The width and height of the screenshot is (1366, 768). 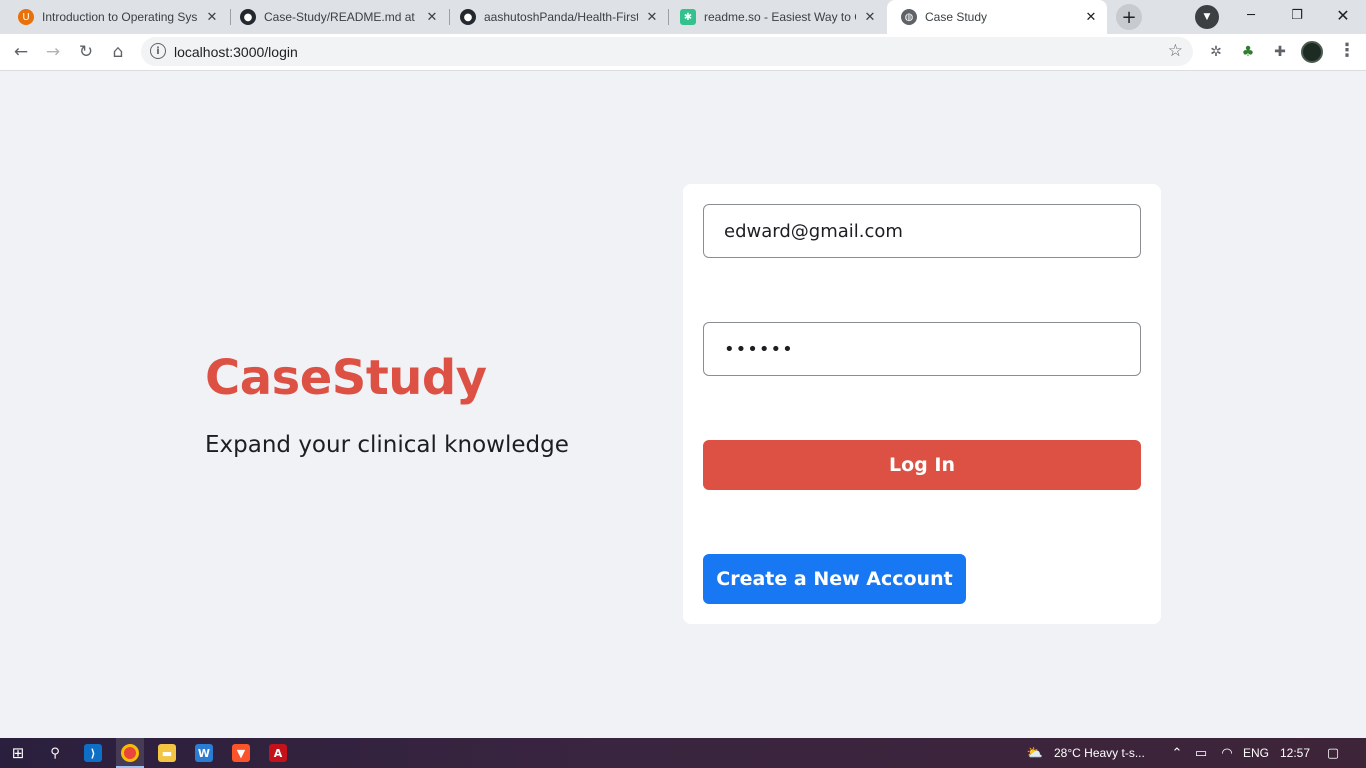 I want to click on language-indicator: ENG, so click(x=1256, y=753).